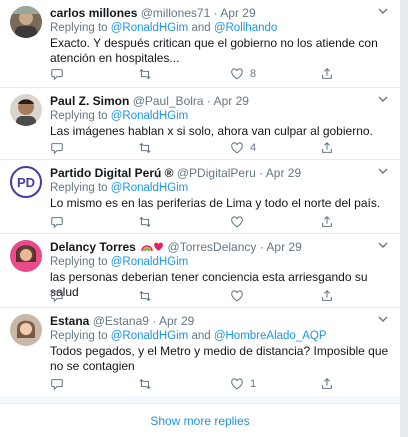  Describe the element at coordinates (121, 321) in the screenshot. I see `user-handle: @Estana9` at that location.